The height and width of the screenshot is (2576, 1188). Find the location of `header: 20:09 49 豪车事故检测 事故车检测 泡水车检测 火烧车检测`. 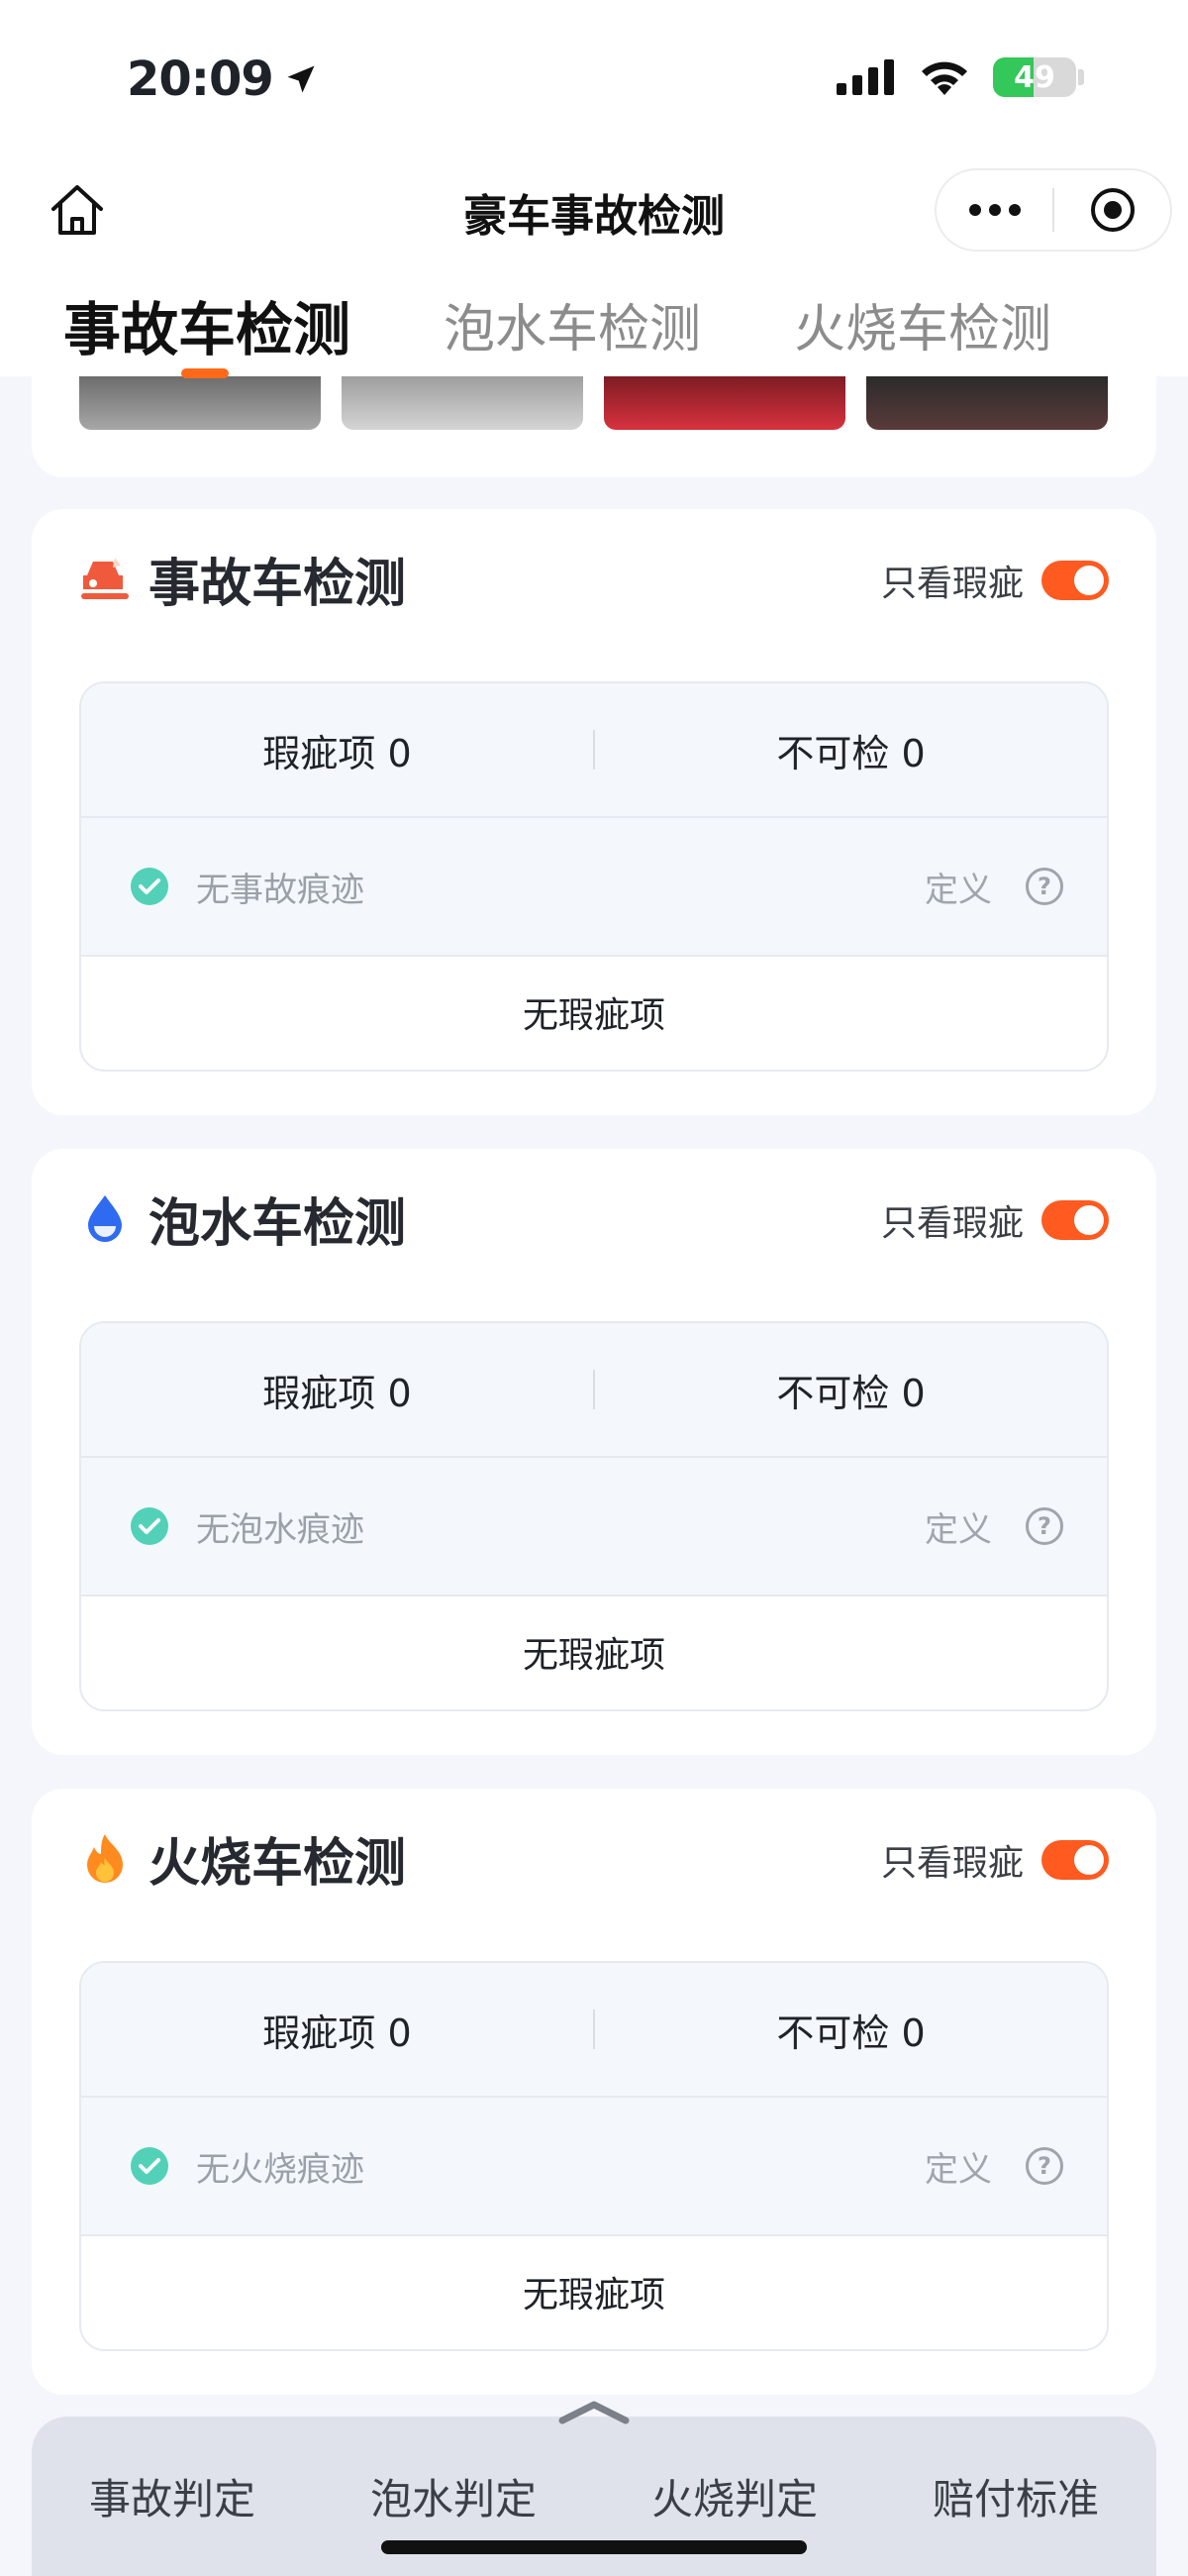

header: 20:09 49 豪车事故检测 事故车检测 泡水车检测 火烧车检测 is located at coordinates (594, 189).